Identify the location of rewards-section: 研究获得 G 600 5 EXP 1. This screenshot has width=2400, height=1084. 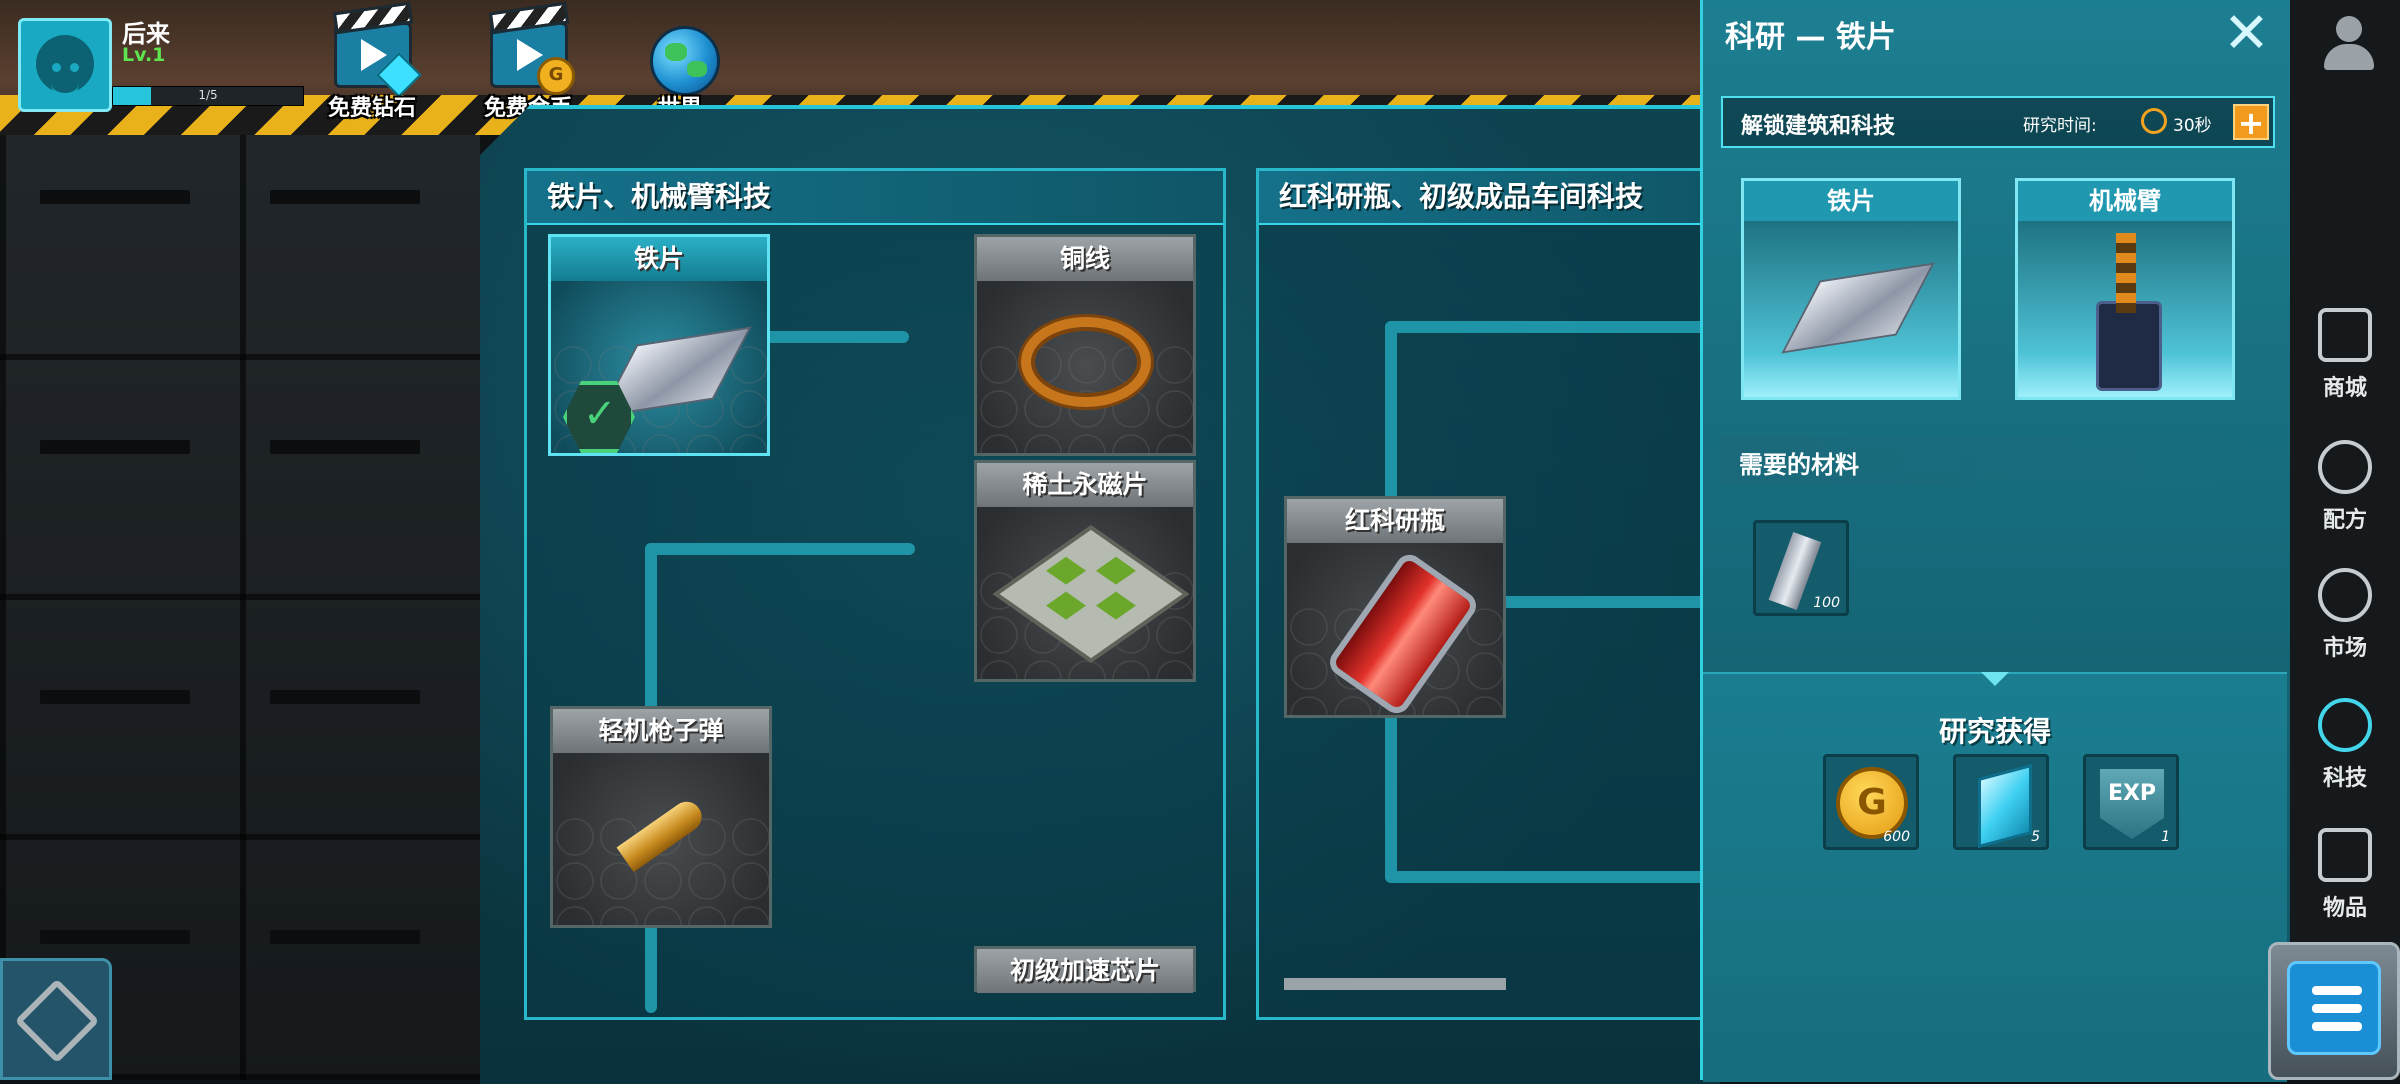
(1995, 877).